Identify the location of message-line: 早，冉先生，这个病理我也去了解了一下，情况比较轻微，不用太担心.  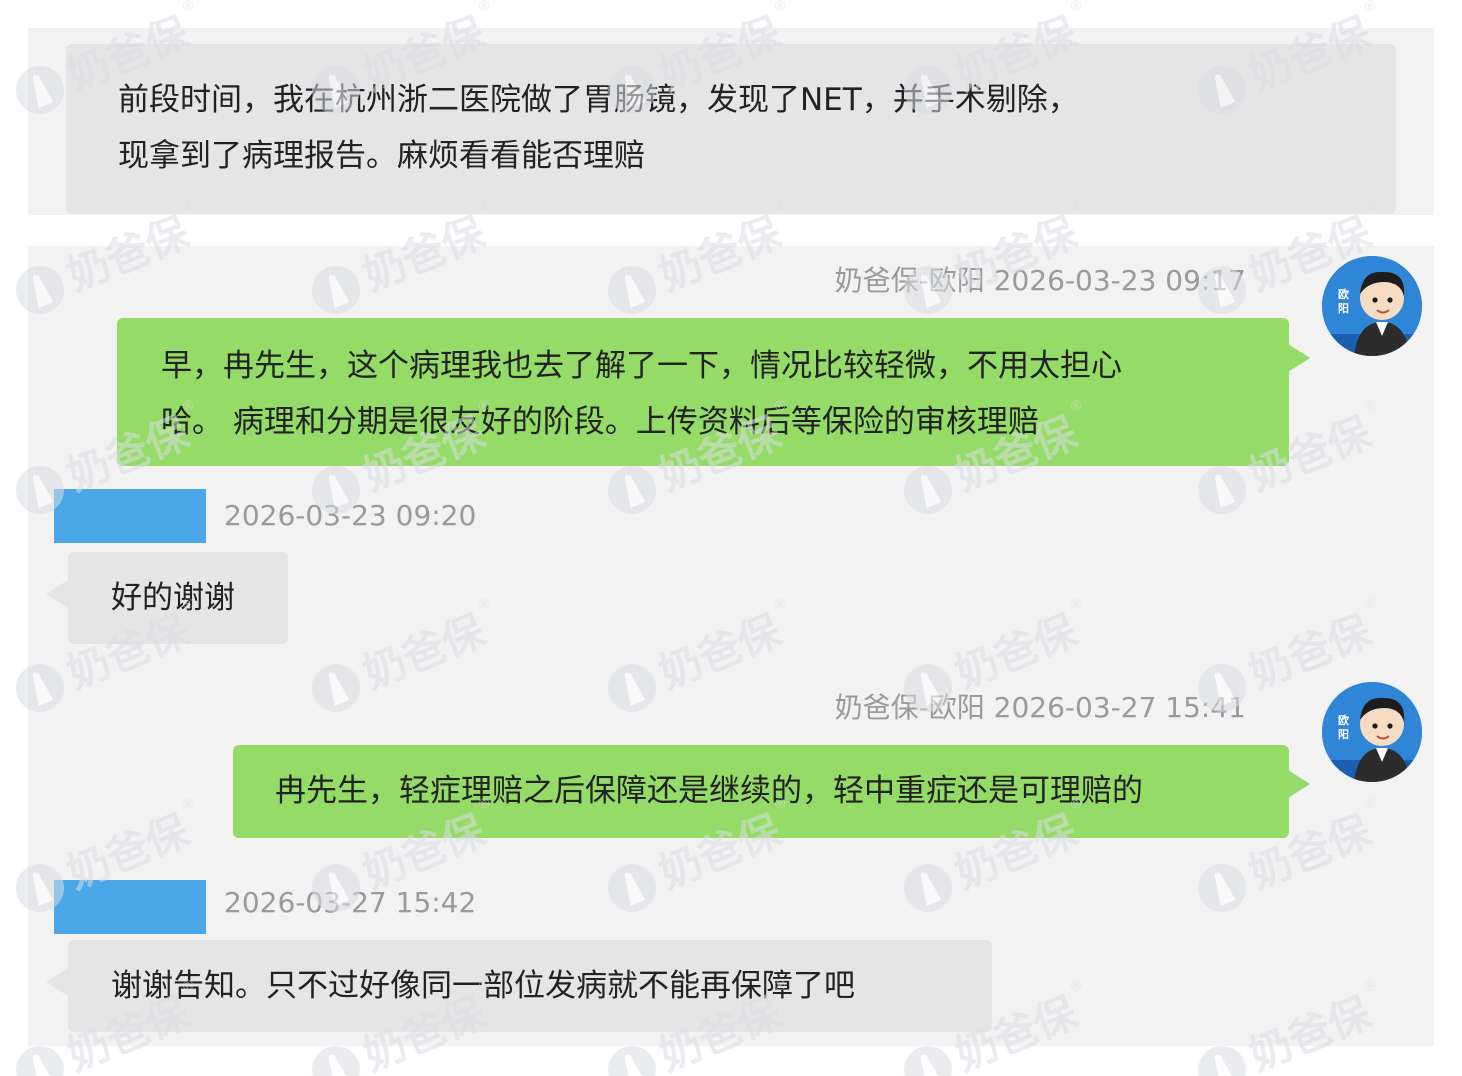
(641, 366).